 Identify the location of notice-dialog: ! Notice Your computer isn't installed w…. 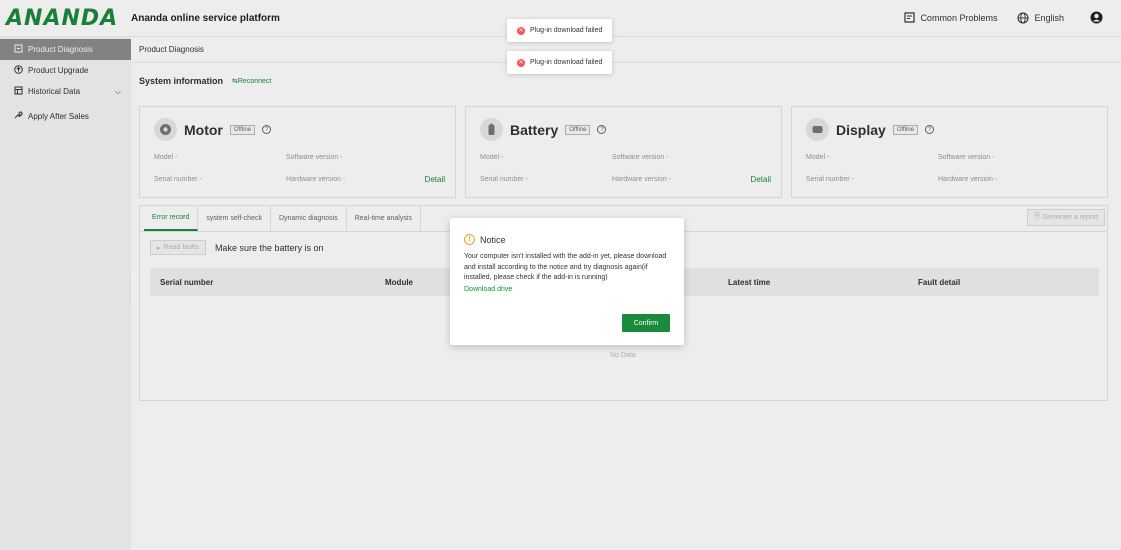
(567, 281).